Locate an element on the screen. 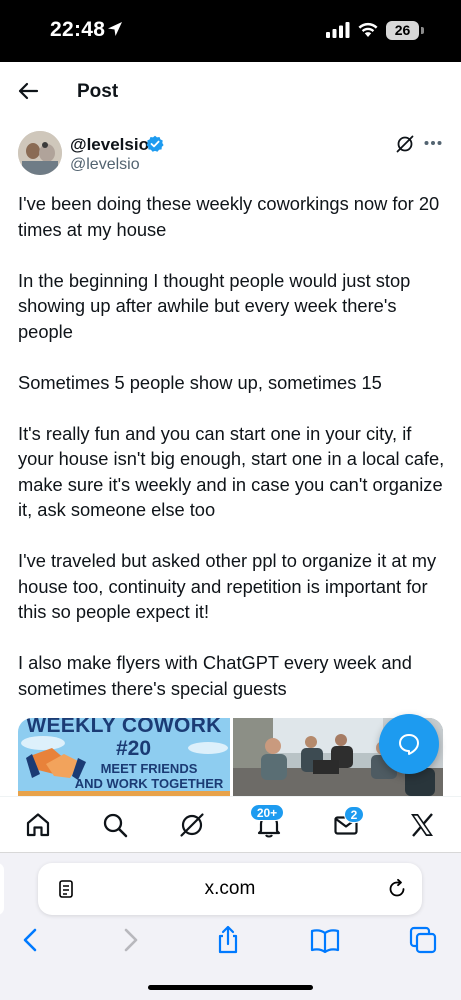 The height and width of the screenshot is (1000, 461). reply-fab-button is located at coordinates (409, 744).